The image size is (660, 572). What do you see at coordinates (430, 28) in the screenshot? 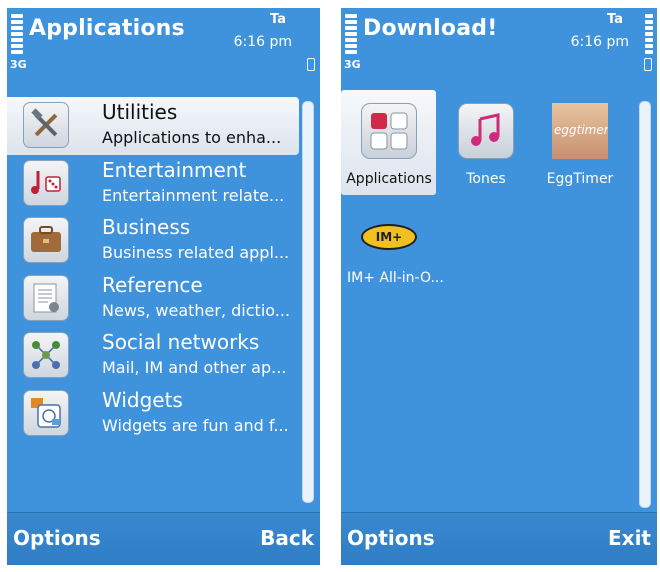
I see `page-title: Download!` at bounding box center [430, 28].